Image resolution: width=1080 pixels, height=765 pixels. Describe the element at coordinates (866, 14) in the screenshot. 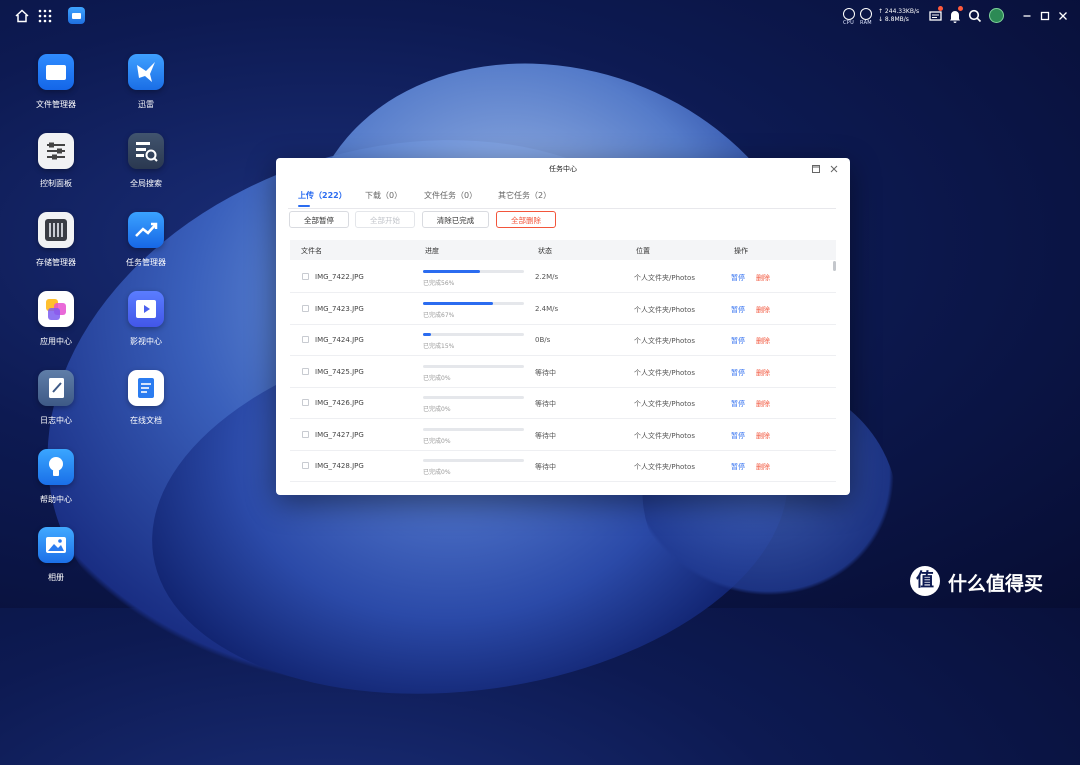

I see `ram-gauge-icon` at that location.